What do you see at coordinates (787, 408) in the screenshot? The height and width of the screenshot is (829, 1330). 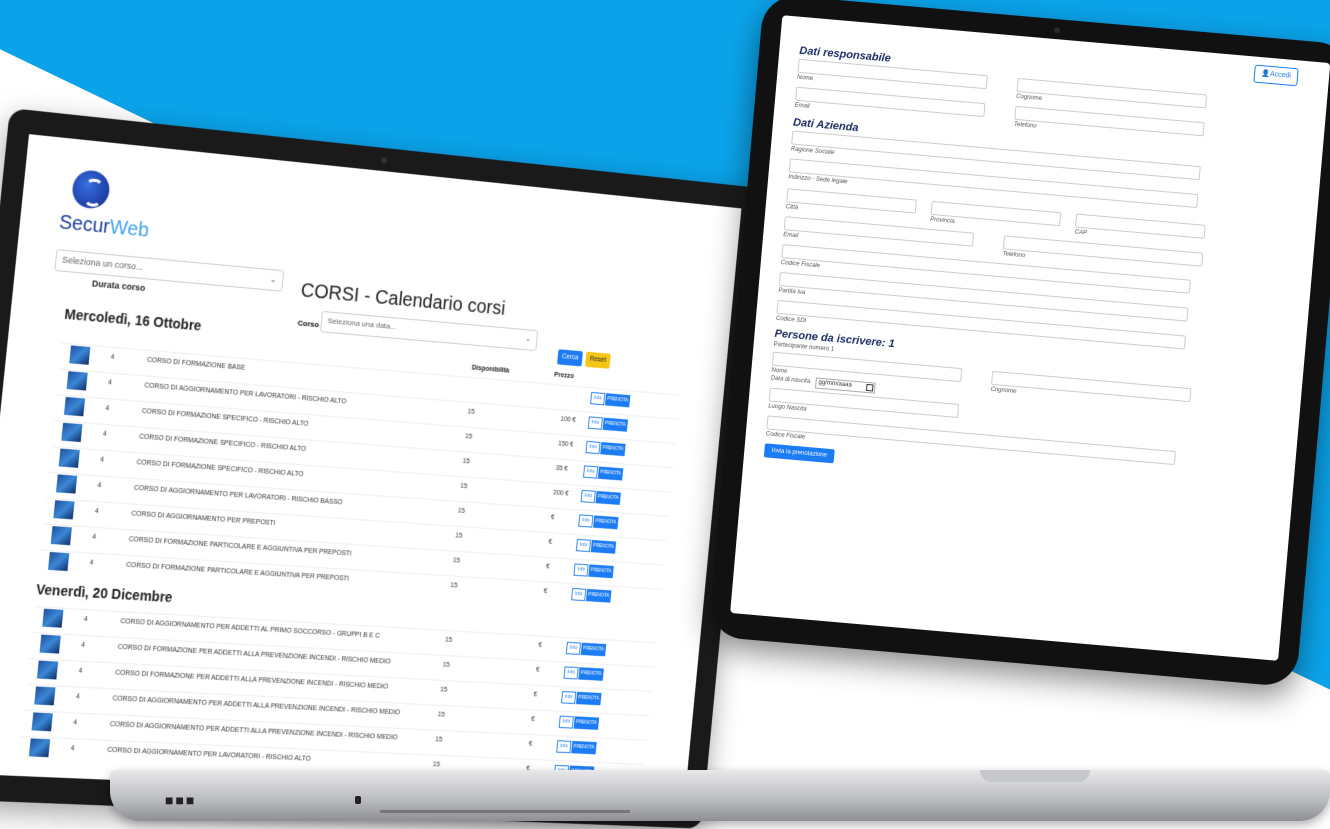 I see `luogo-nascita-label: Luogo Nascita` at bounding box center [787, 408].